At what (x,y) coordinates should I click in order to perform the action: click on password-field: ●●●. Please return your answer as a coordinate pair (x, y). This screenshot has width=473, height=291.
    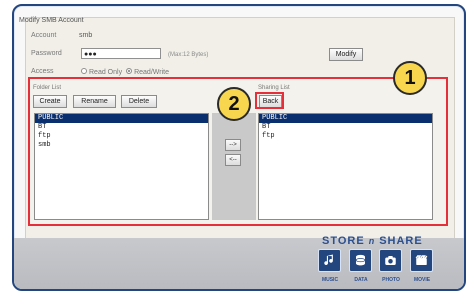
    Looking at the image, I should click on (121, 53).